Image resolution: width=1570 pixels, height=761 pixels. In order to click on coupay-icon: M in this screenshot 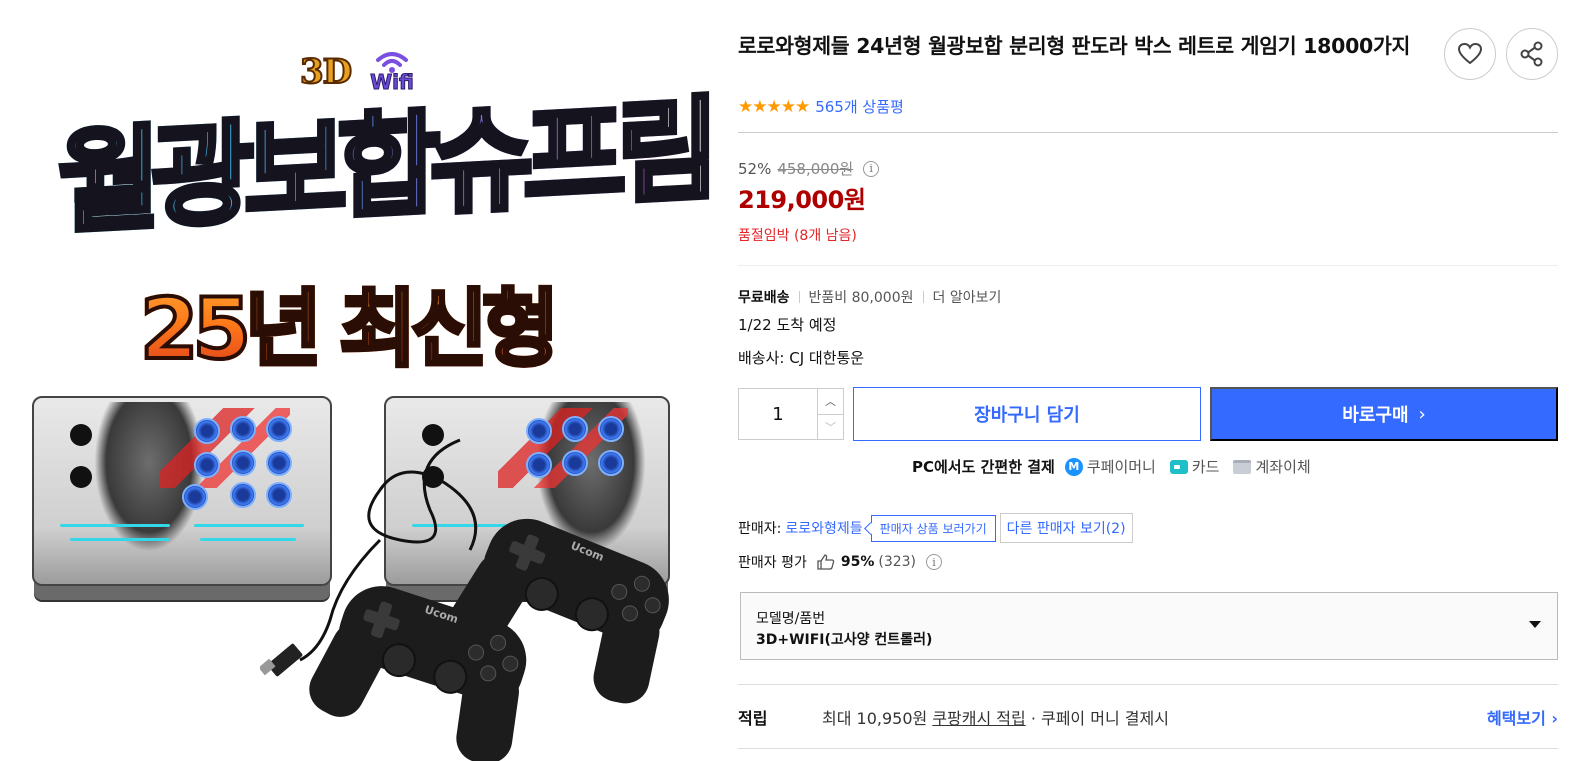, I will do `click(1073, 466)`.